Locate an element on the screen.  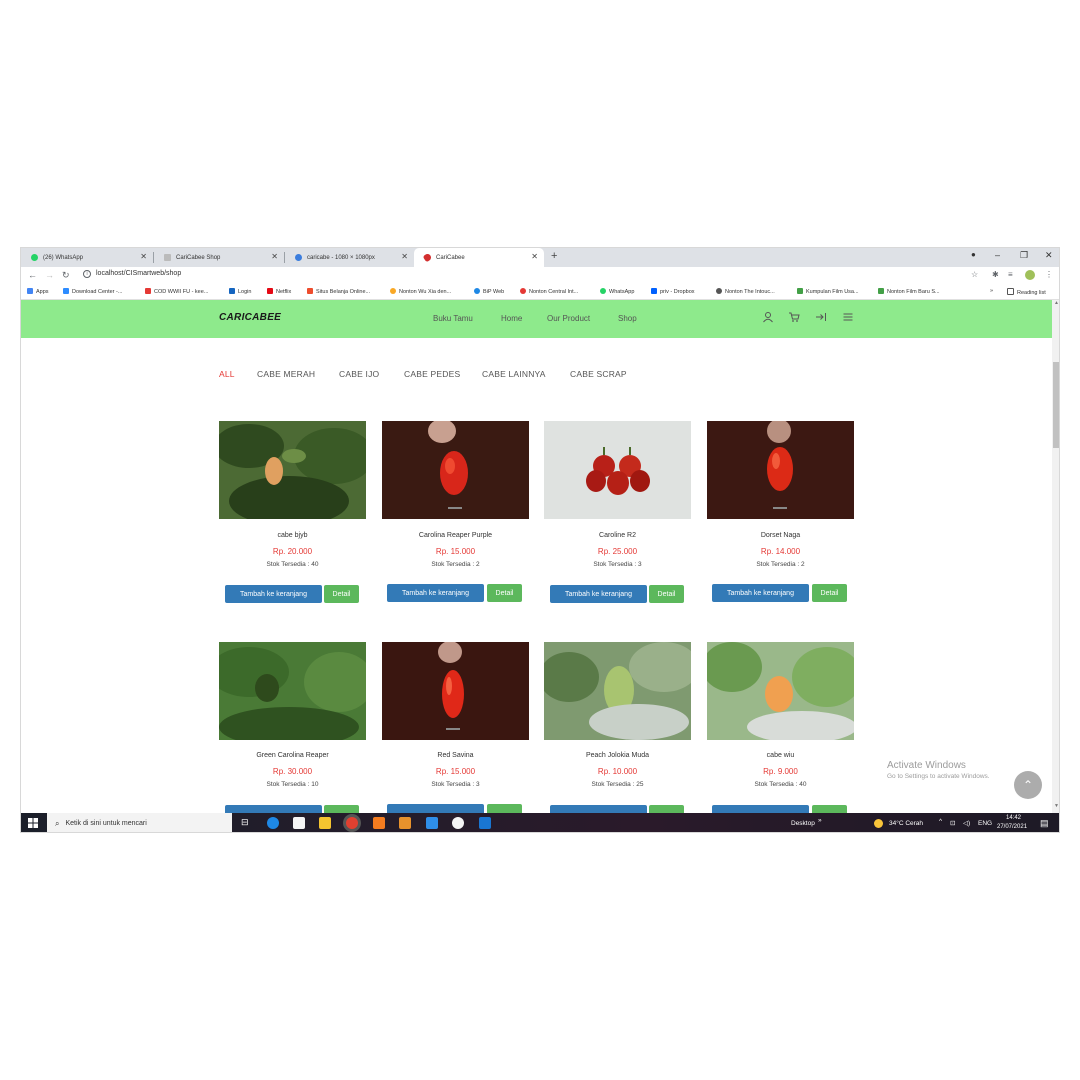
language-indicator: ENG is located at coordinates (985, 823).